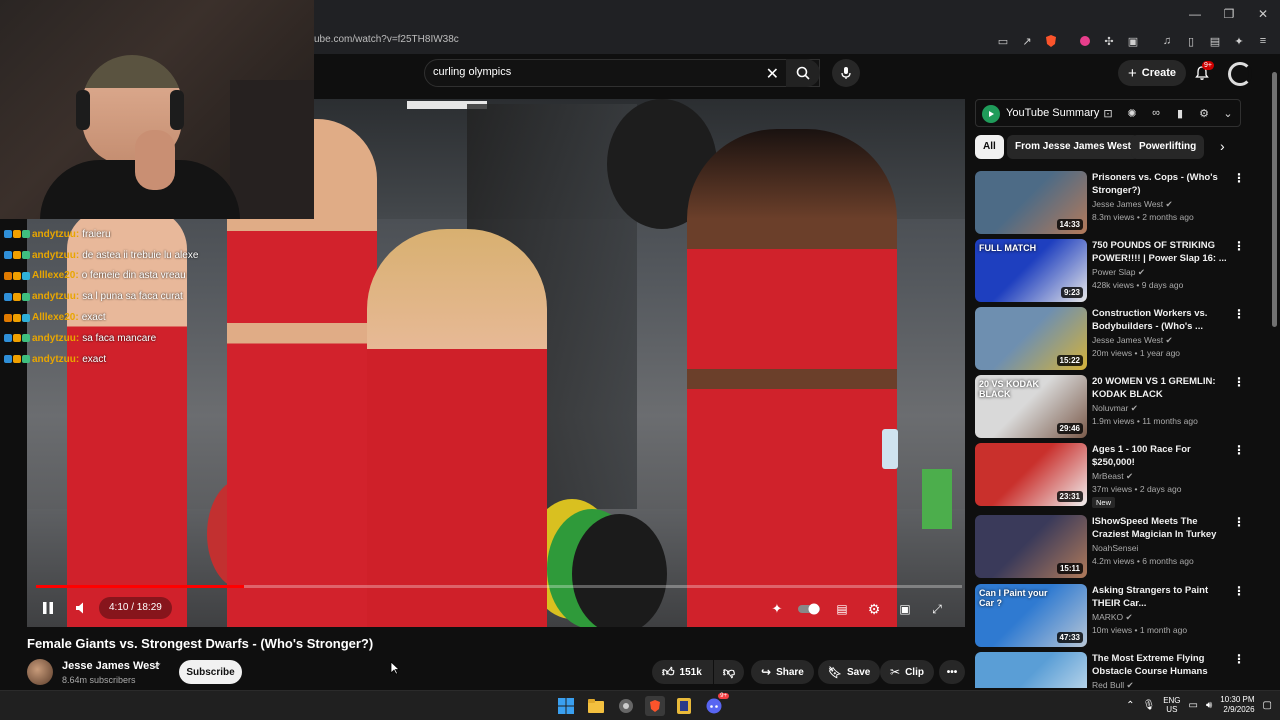 The height and width of the screenshot is (720, 1280). What do you see at coordinates (593, 72) in the screenshot?
I see `search-input` at bounding box center [593, 72].